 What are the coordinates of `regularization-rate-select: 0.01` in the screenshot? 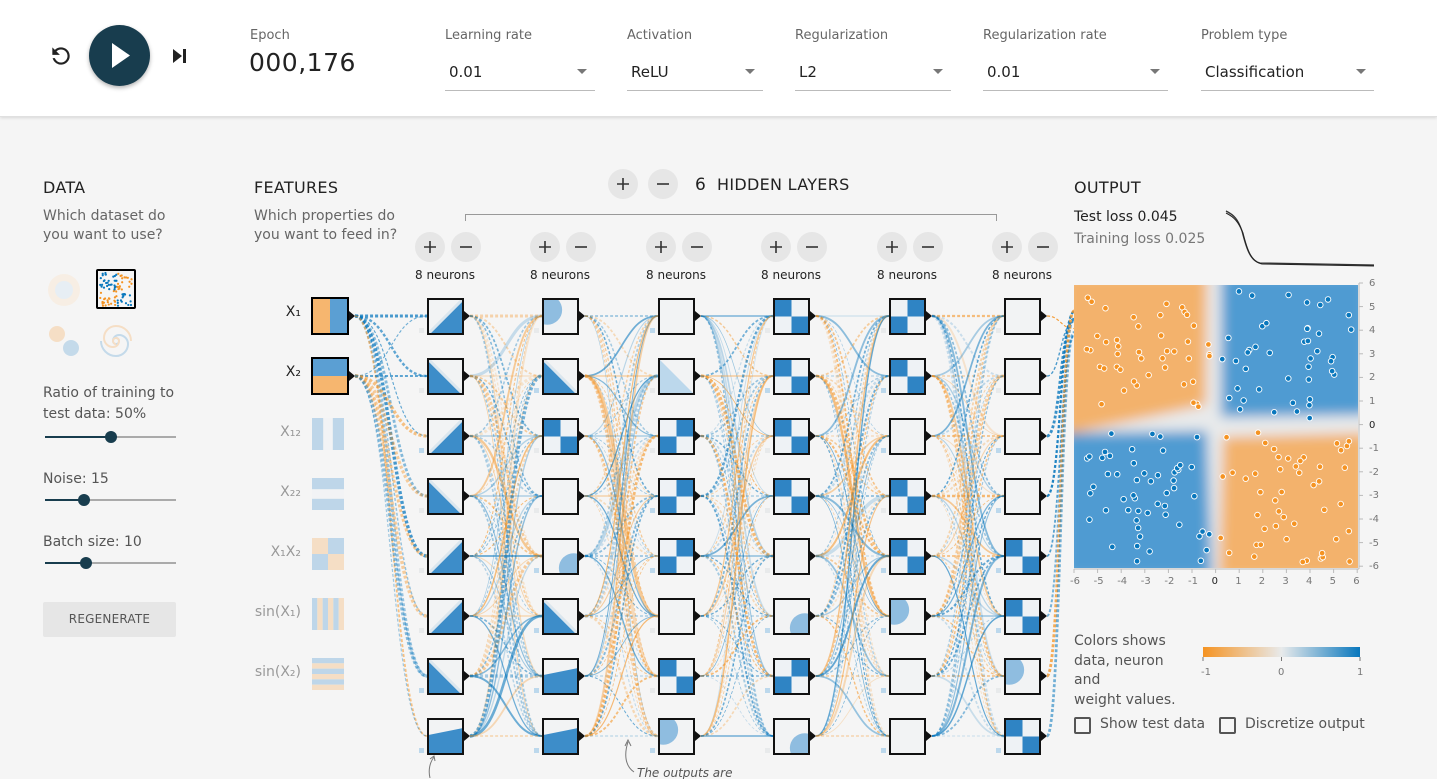 It's located at (1075, 74).